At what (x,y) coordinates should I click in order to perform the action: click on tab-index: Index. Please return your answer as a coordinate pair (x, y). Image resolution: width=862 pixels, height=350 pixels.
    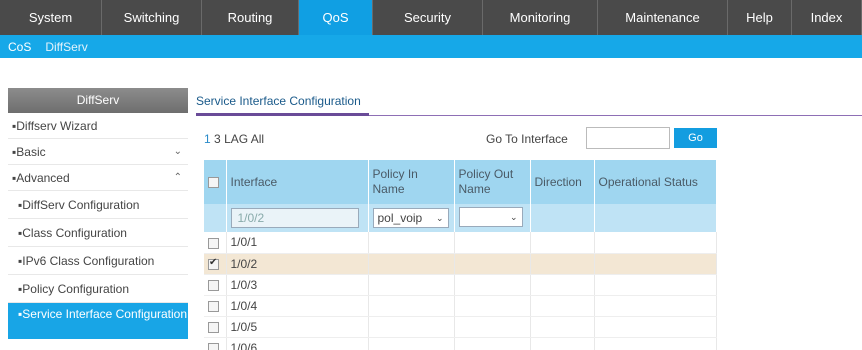
    Looking at the image, I should click on (827, 17).